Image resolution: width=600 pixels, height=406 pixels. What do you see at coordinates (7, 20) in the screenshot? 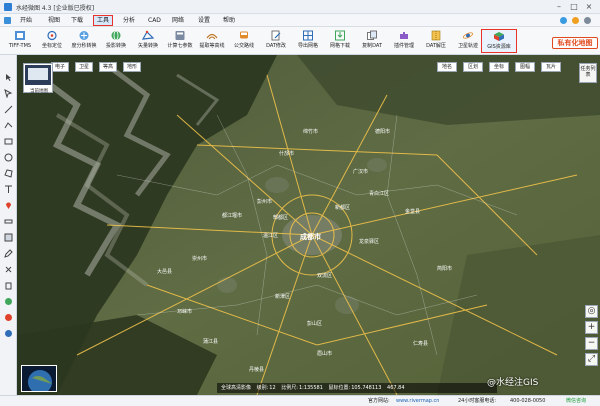
I see `home-menu-icon` at bounding box center [7, 20].